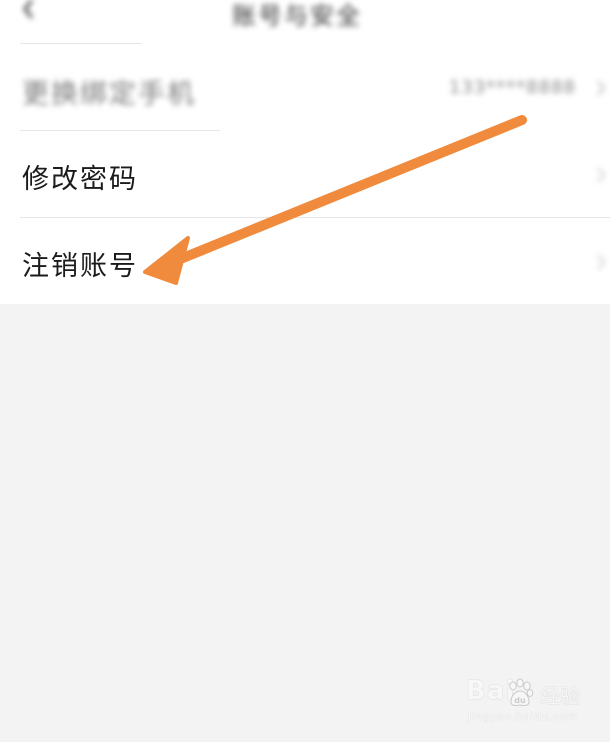 The image size is (610, 742). I want to click on baidu-jingyan-watermark: Bai du 经验 jingyan.baidu.com, so click(531, 702).